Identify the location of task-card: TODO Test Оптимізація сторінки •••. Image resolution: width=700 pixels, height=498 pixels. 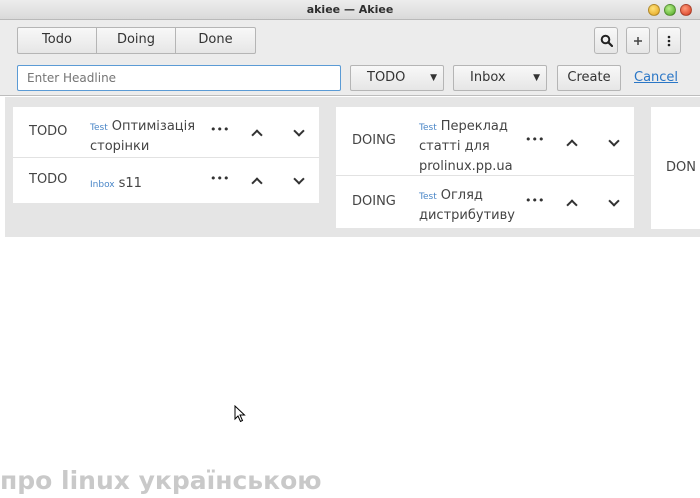
(166, 132).